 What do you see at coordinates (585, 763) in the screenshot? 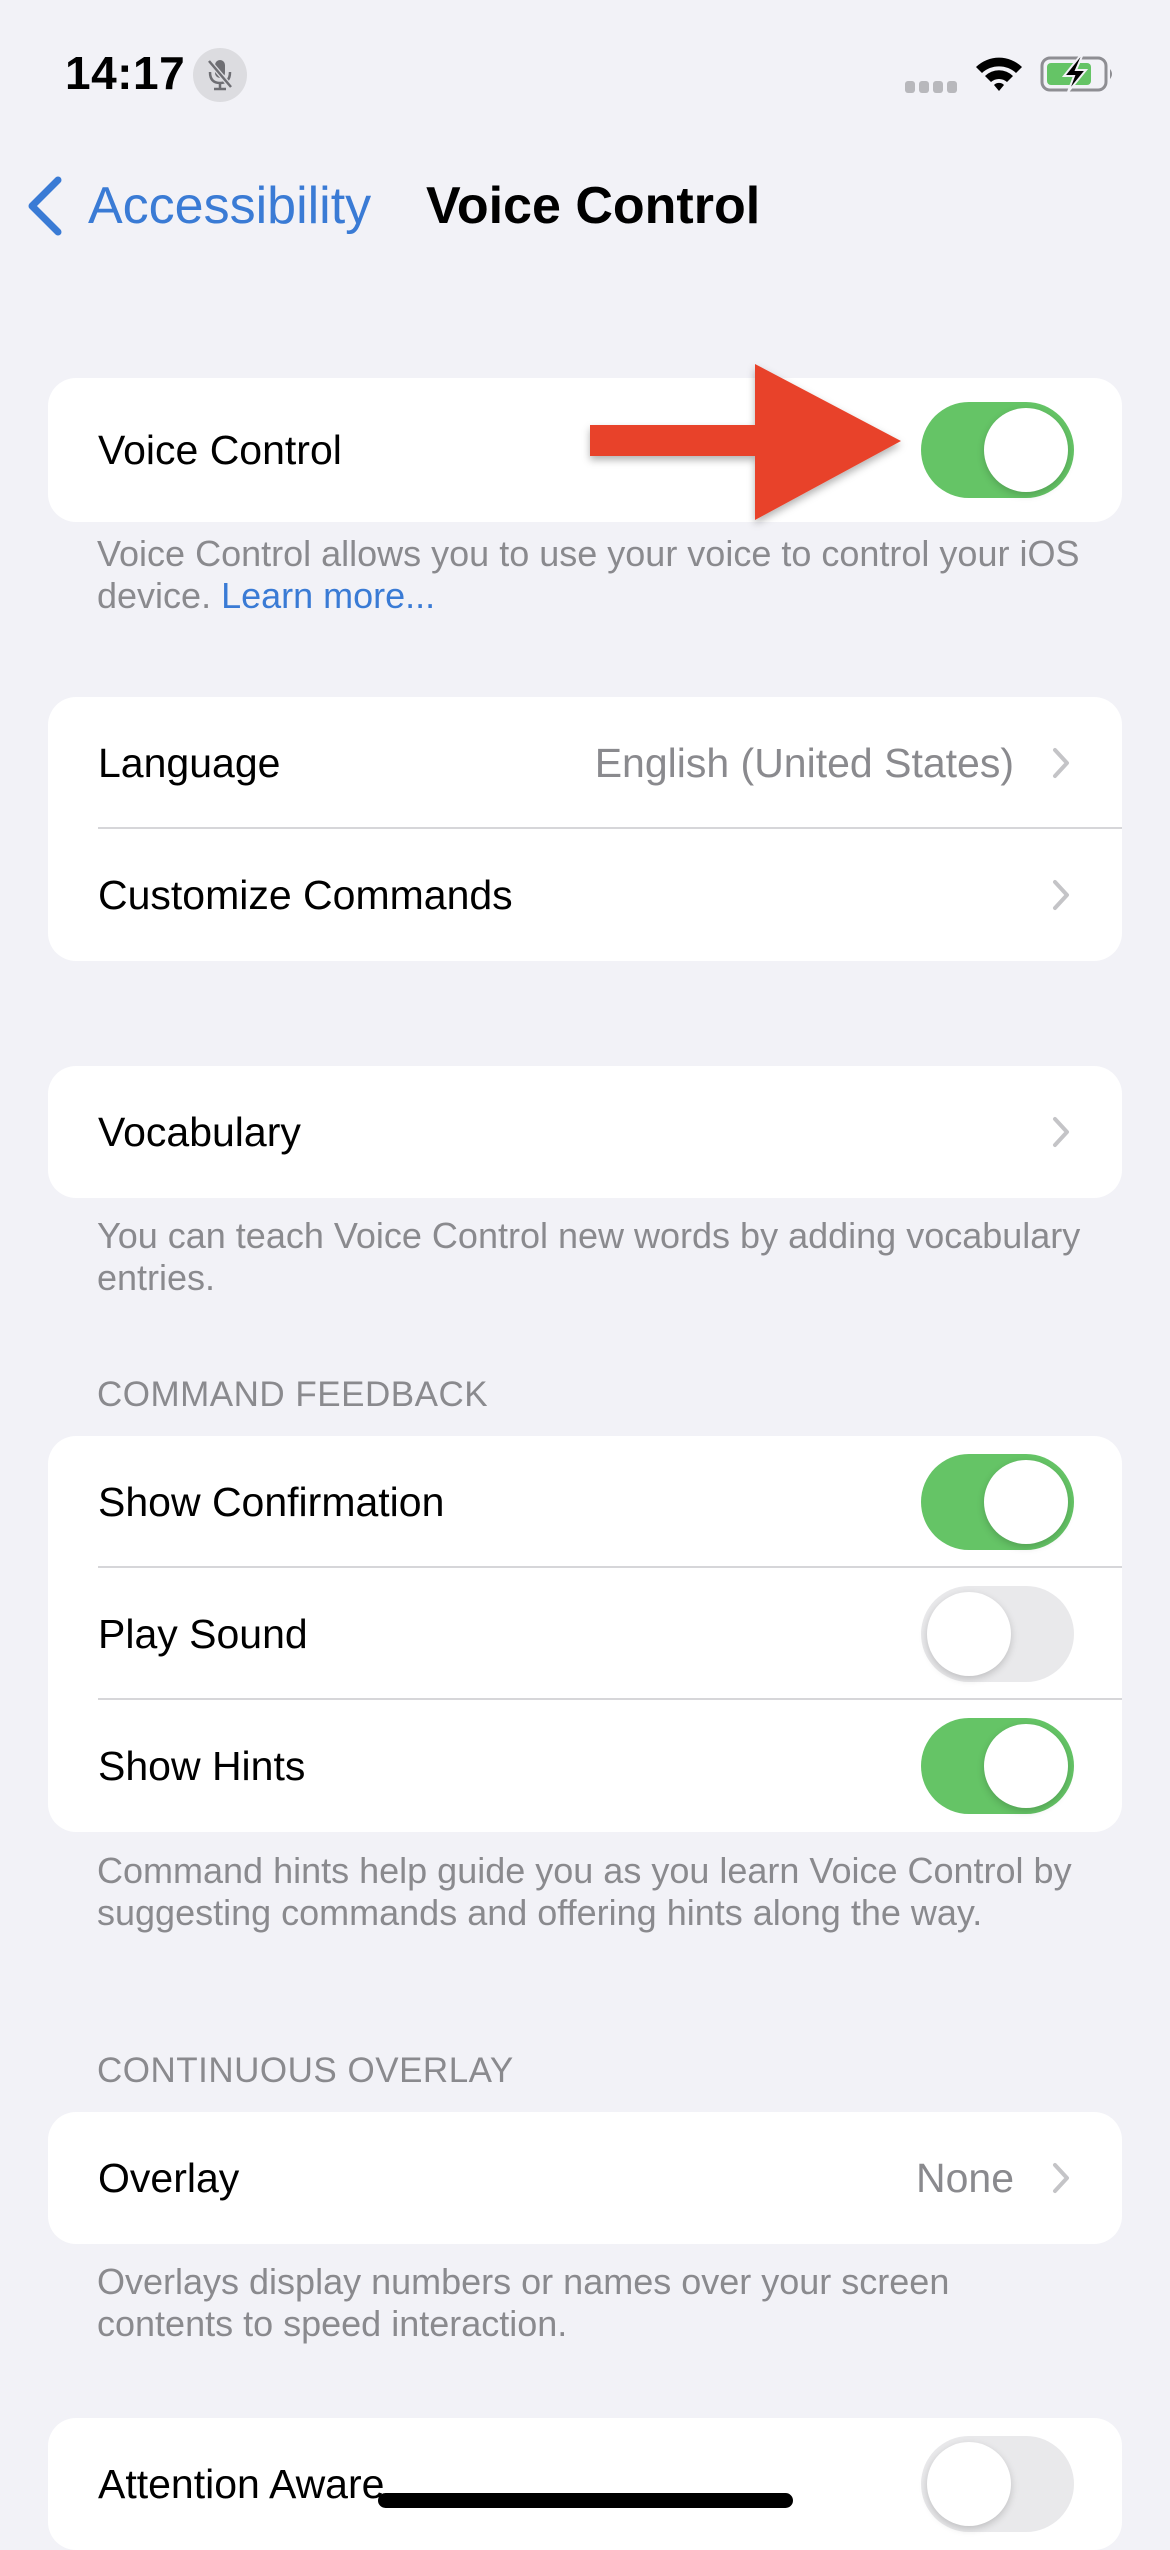
I see `language-row: Language English (United States)` at bounding box center [585, 763].